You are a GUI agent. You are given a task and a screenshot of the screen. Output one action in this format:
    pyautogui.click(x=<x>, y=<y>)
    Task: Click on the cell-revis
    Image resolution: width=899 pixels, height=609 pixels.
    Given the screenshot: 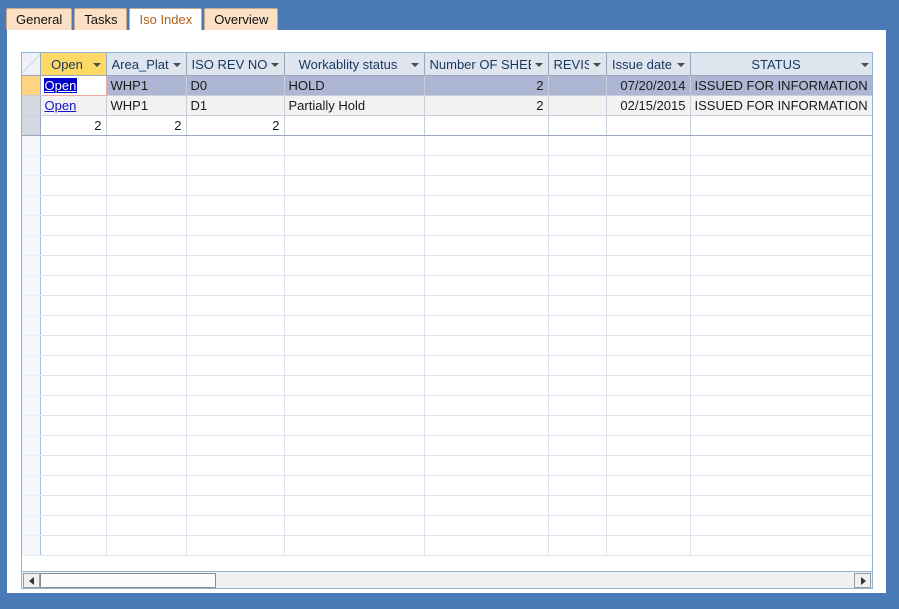 What is the action you would take?
    pyautogui.click(x=577, y=85)
    